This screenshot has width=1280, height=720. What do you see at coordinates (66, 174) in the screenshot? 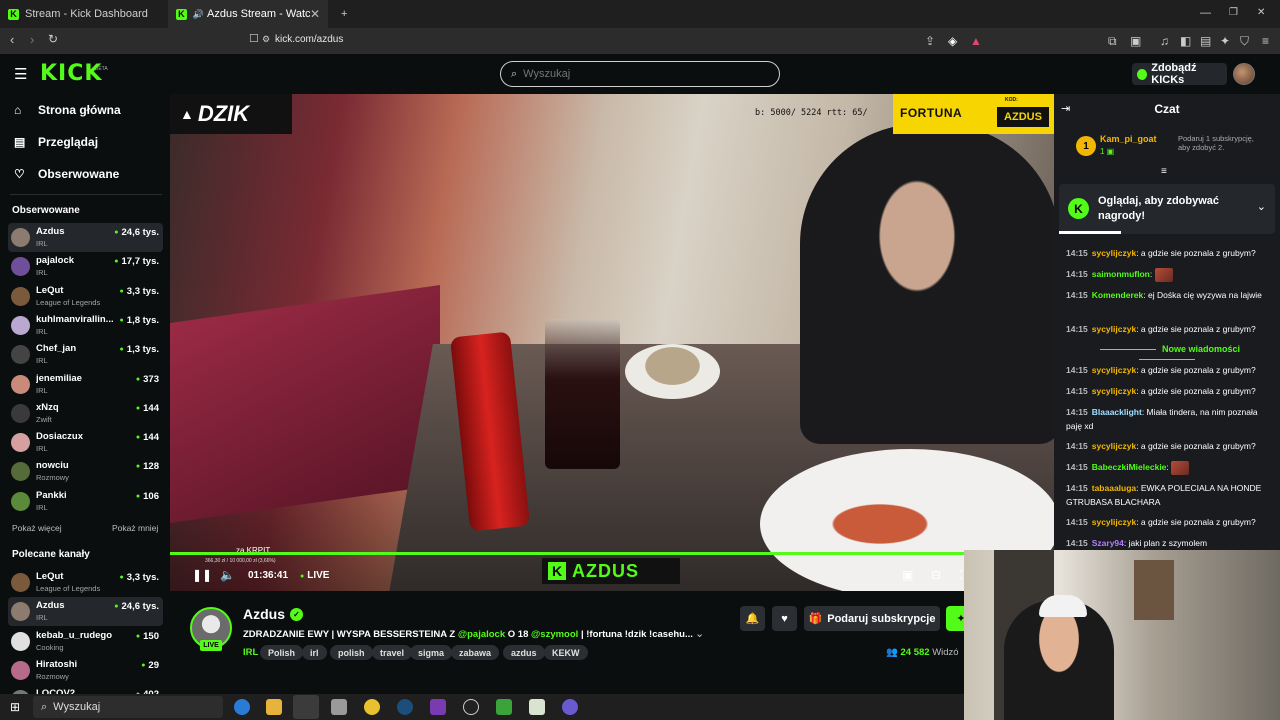
I see `sidebar-item-following: ♡ Obserwowane` at bounding box center [66, 174].